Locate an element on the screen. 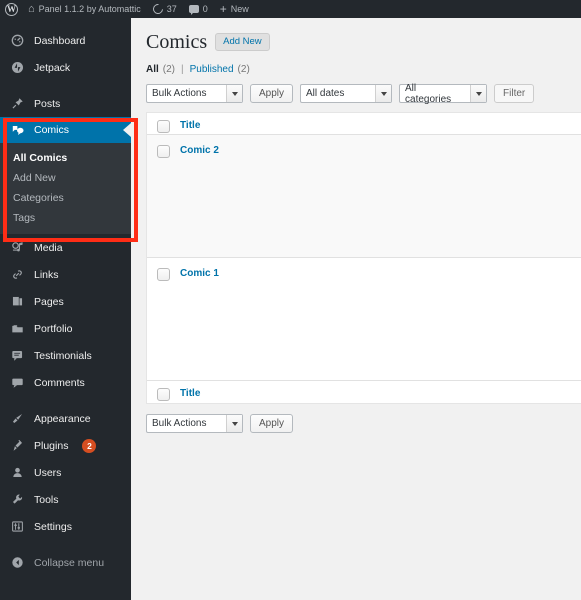 This screenshot has height=600, width=581. sidebar-item-label: Pages is located at coordinates (49, 301).